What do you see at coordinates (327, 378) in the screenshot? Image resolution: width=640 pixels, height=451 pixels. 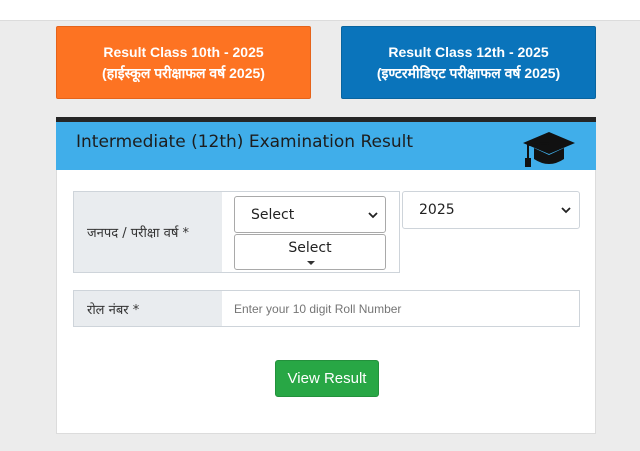 I see `view-result-button: View Result` at bounding box center [327, 378].